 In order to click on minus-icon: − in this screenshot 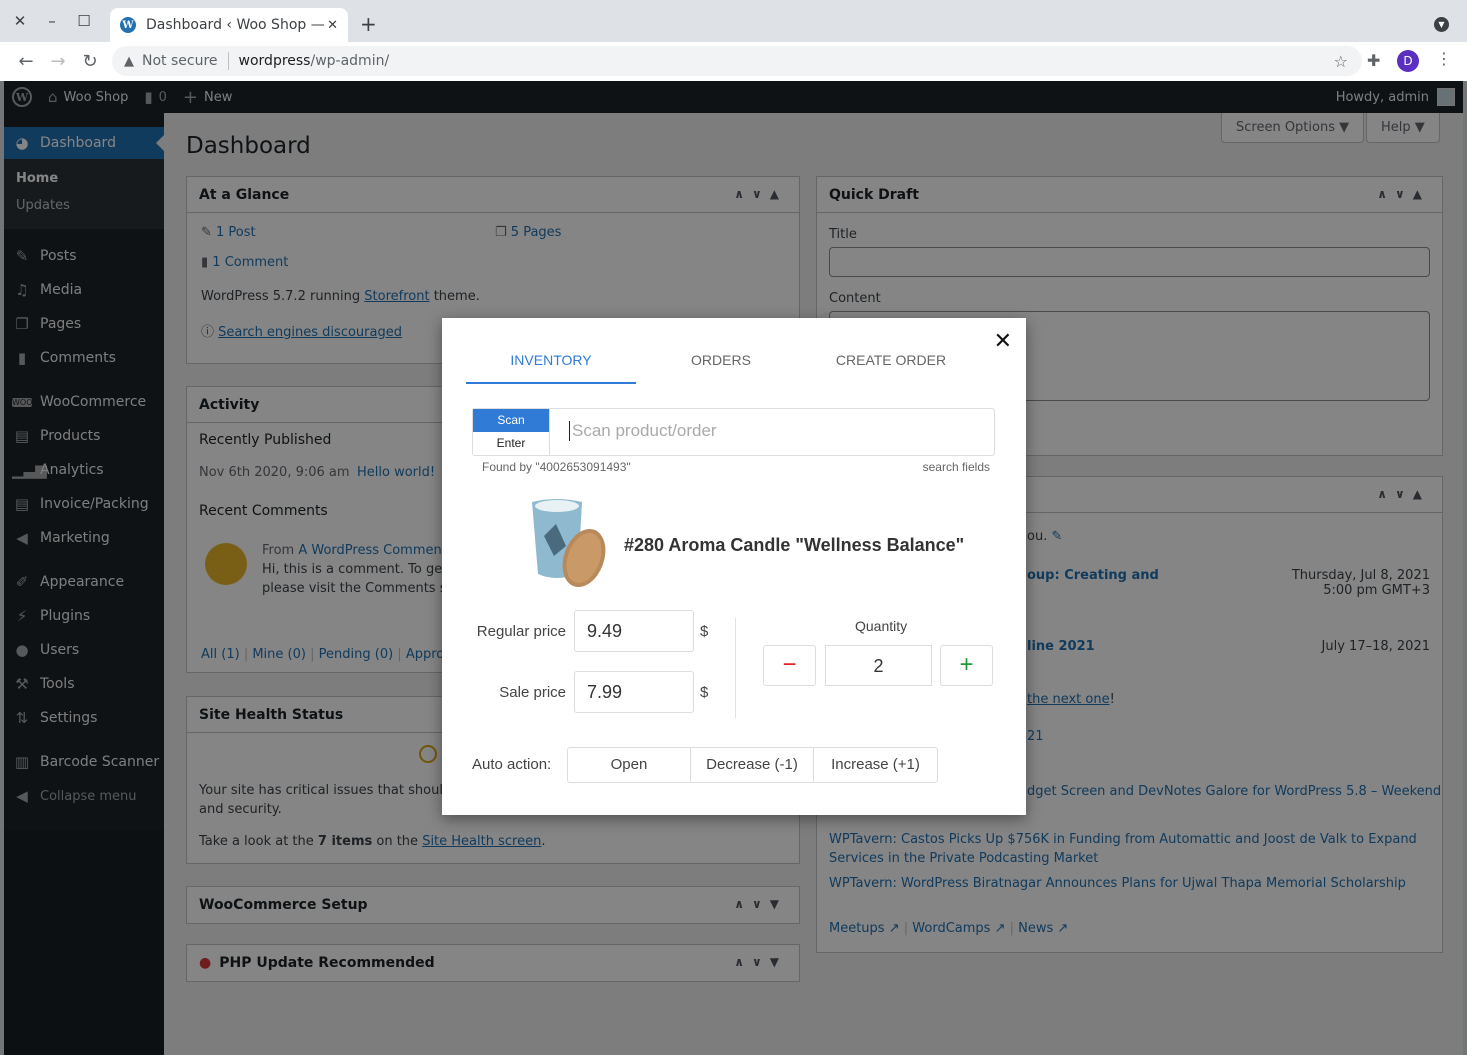, I will do `click(789, 664)`.